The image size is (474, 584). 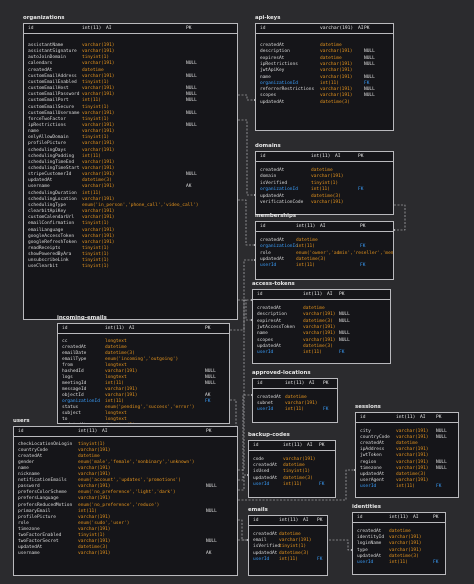 What do you see at coordinates (130, 267) in the screenshot?
I see `column-row: useClearbit tinyint(1)` at bounding box center [130, 267].